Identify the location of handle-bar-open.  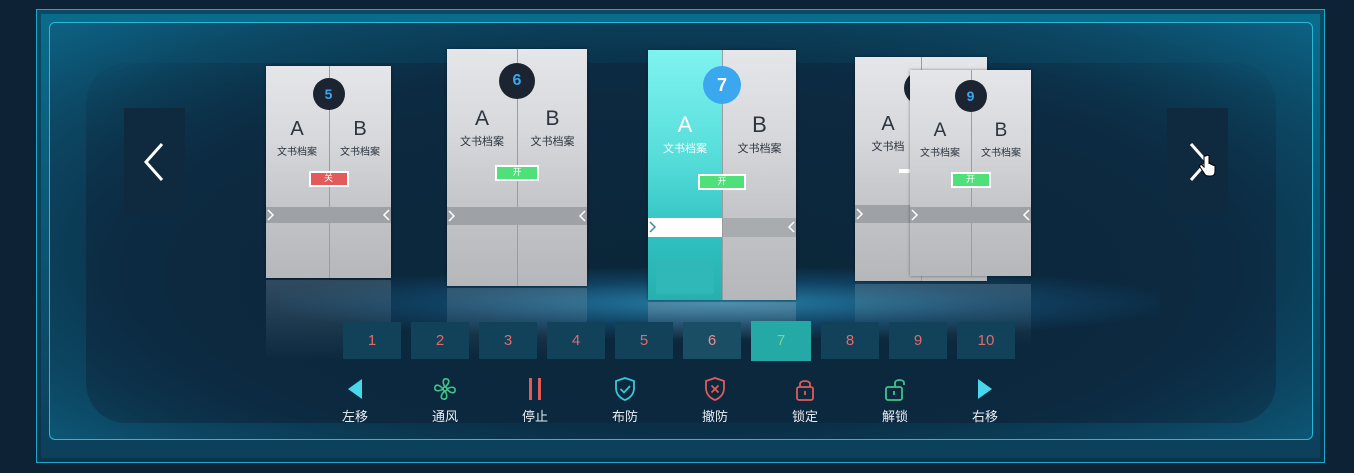
(685, 227).